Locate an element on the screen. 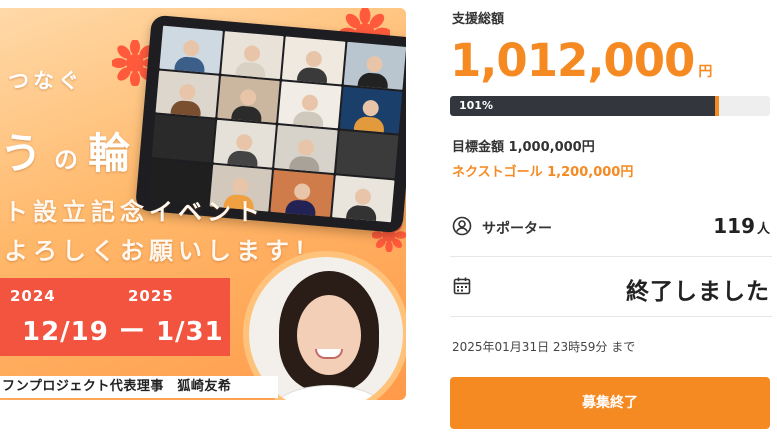 The width and height of the screenshot is (777, 437). banner-title-left: う is located at coordinates (21, 153).